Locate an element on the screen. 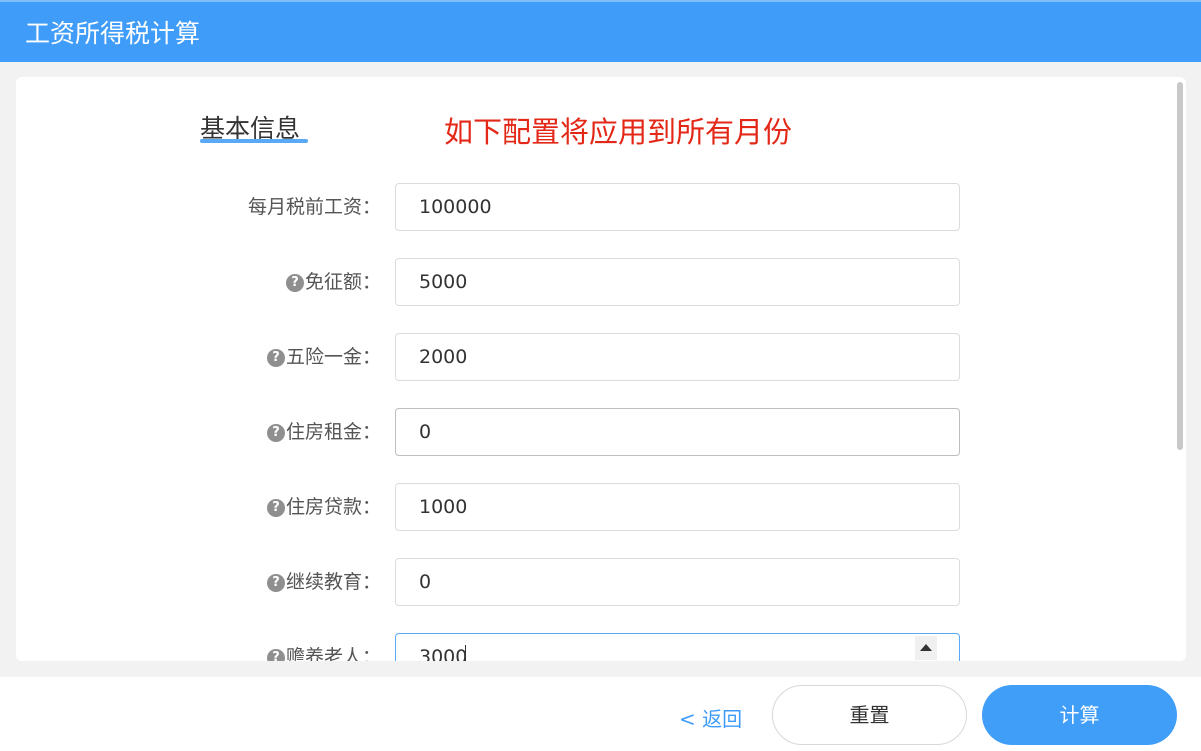  field-label-text: 住房贷款： is located at coordinates (333, 507).